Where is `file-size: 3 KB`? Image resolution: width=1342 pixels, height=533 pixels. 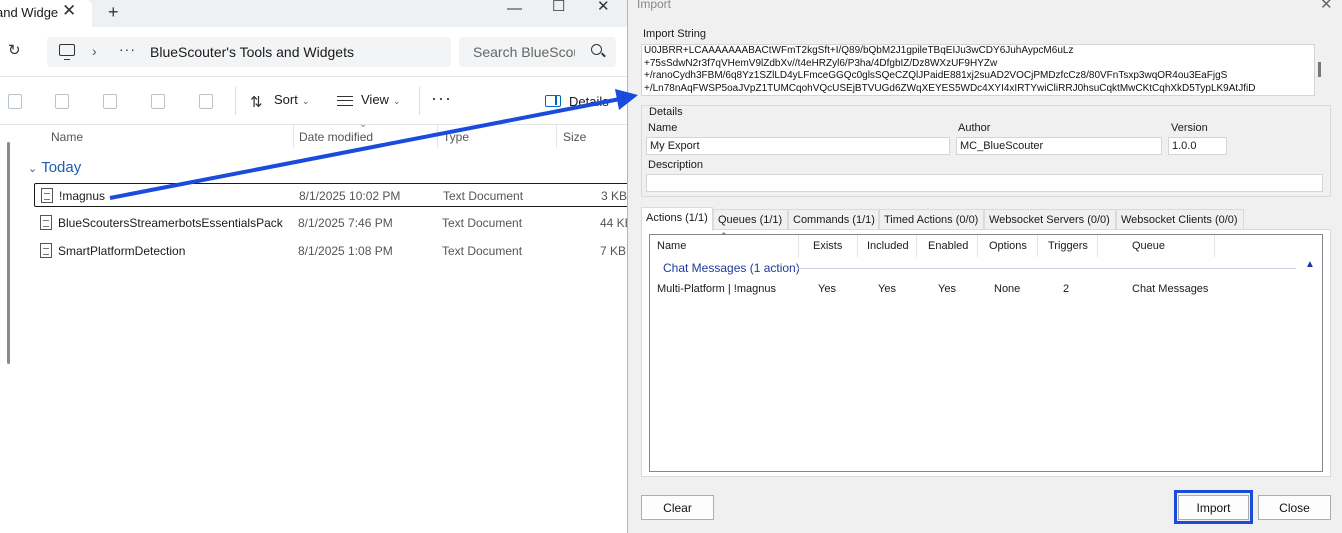
file-size: 3 KB is located at coordinates (614, 196).